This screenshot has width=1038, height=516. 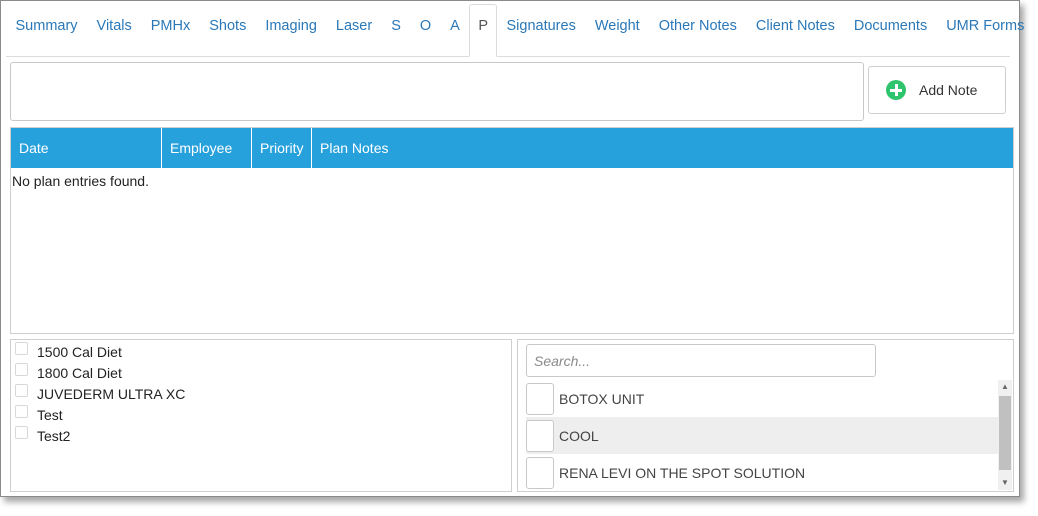 I want to click on checklist-label: 1500 Cal Diet, so click(x=79, y=351).